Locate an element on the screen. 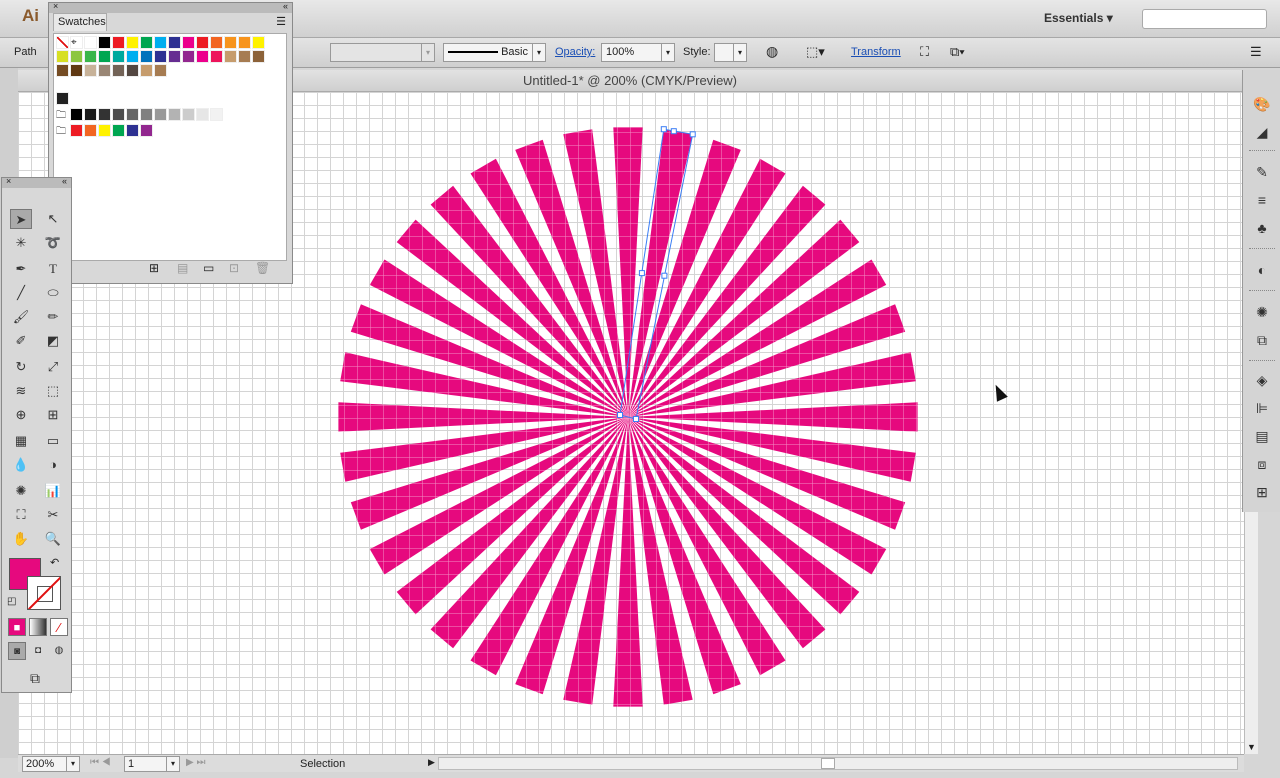 This screenshot has width=1280, height=778. free-transform-tool-icon: ⬚ is located at coordinates (53, 391).